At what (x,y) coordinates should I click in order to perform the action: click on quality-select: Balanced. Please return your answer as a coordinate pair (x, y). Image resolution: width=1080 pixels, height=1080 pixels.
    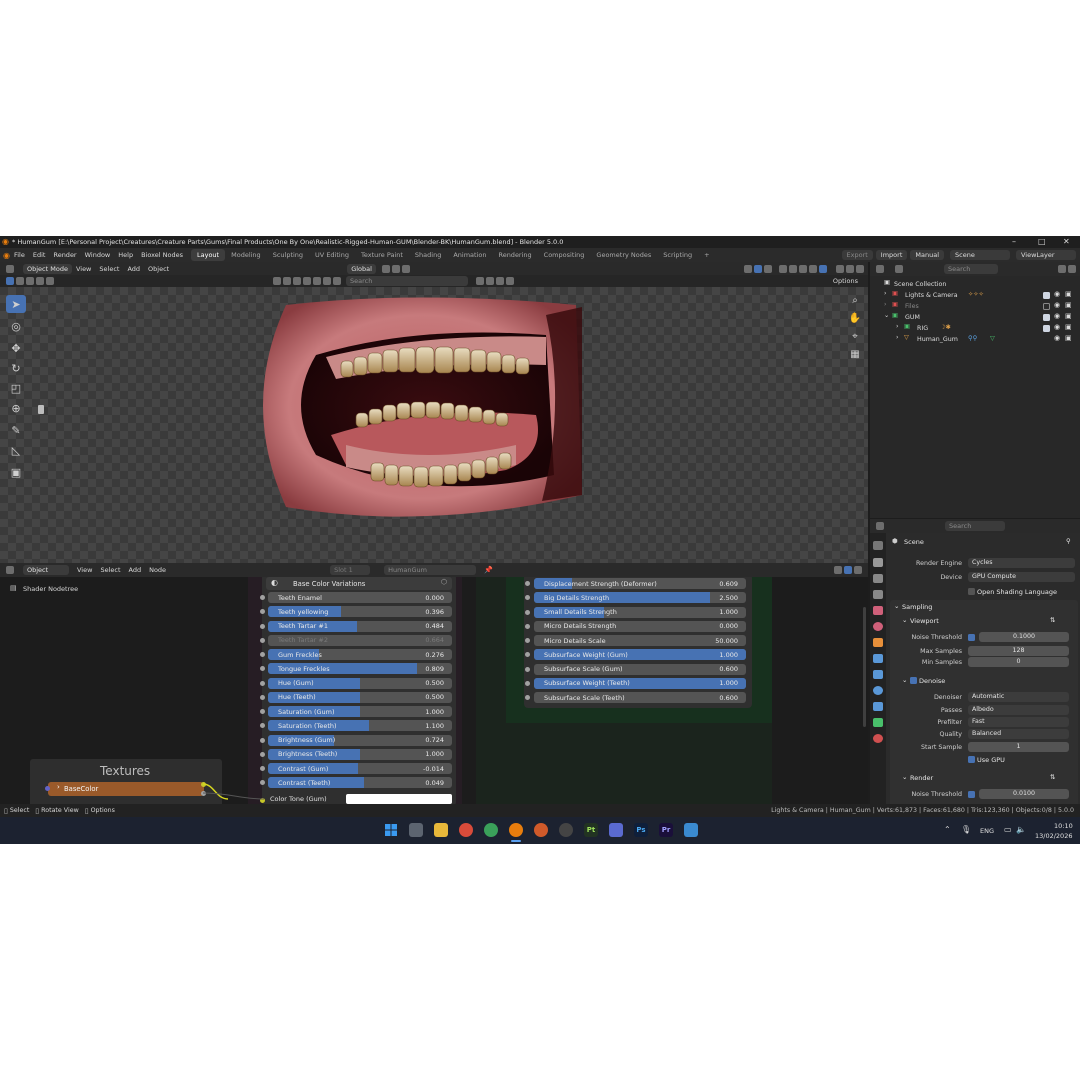
    Looking at the image, I should click on (1018, 734).